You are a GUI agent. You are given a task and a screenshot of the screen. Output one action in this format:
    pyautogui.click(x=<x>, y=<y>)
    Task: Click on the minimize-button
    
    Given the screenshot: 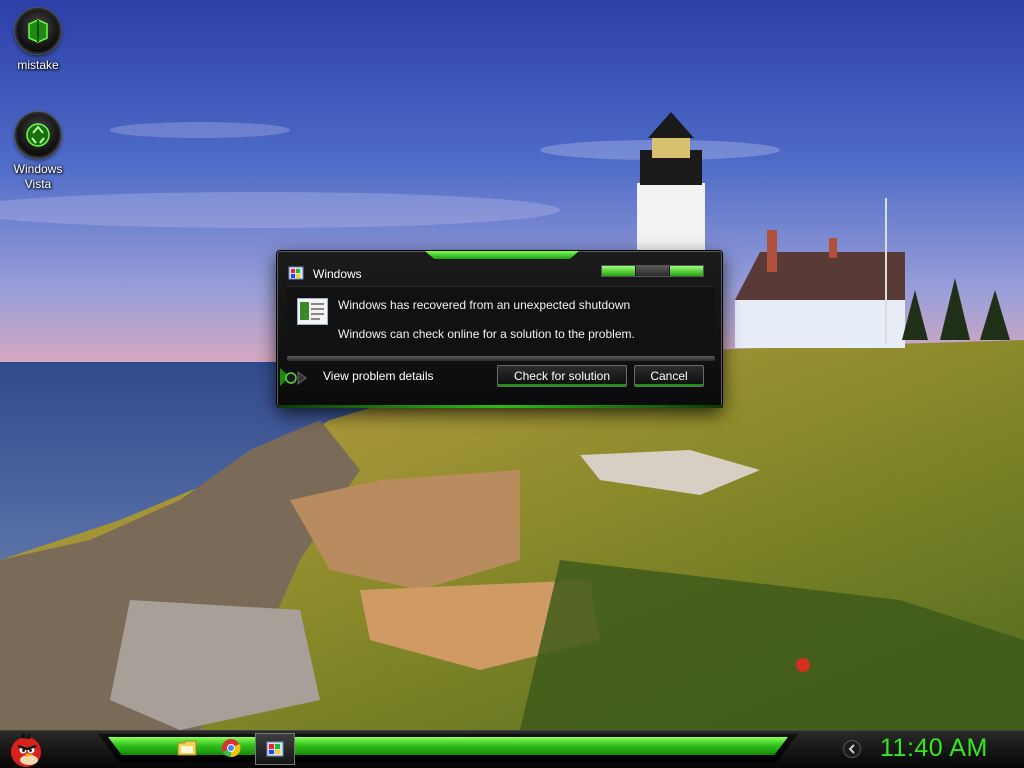 What is the action you would take?
    pyautogui.click(x=619, y=271)
    